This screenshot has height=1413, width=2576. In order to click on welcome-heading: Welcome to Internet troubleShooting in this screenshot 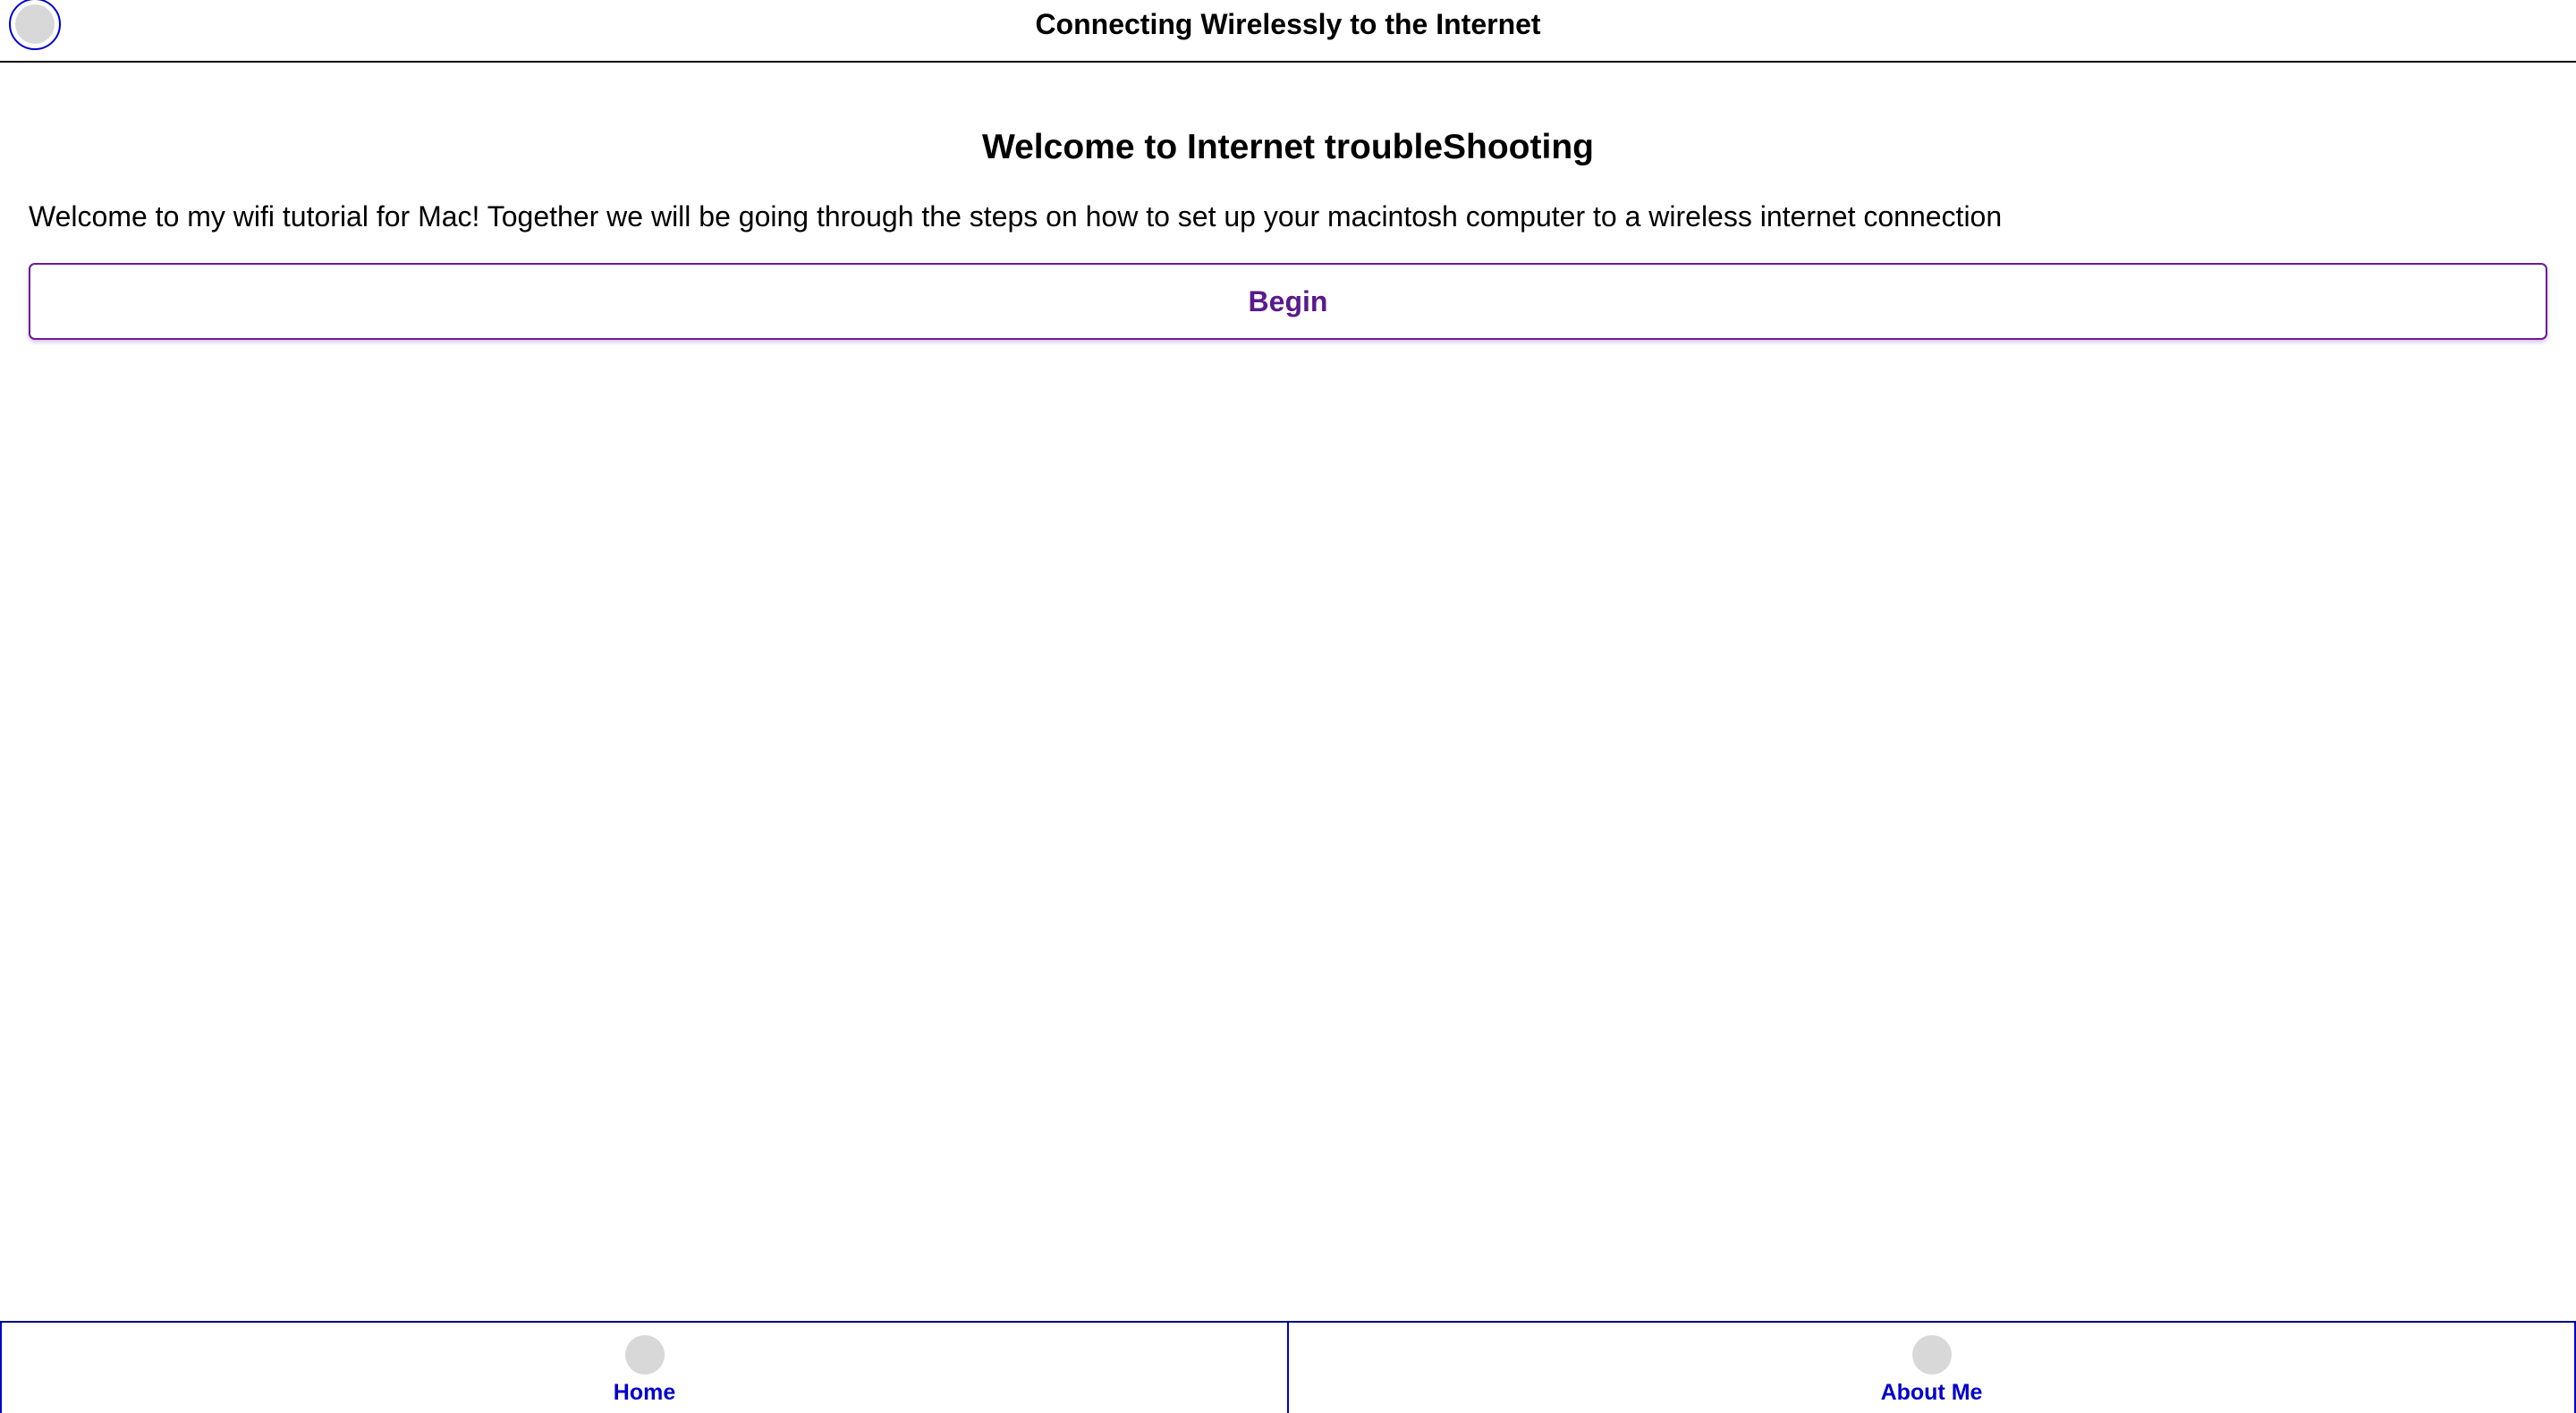, I will do `click(1288, 147)`.